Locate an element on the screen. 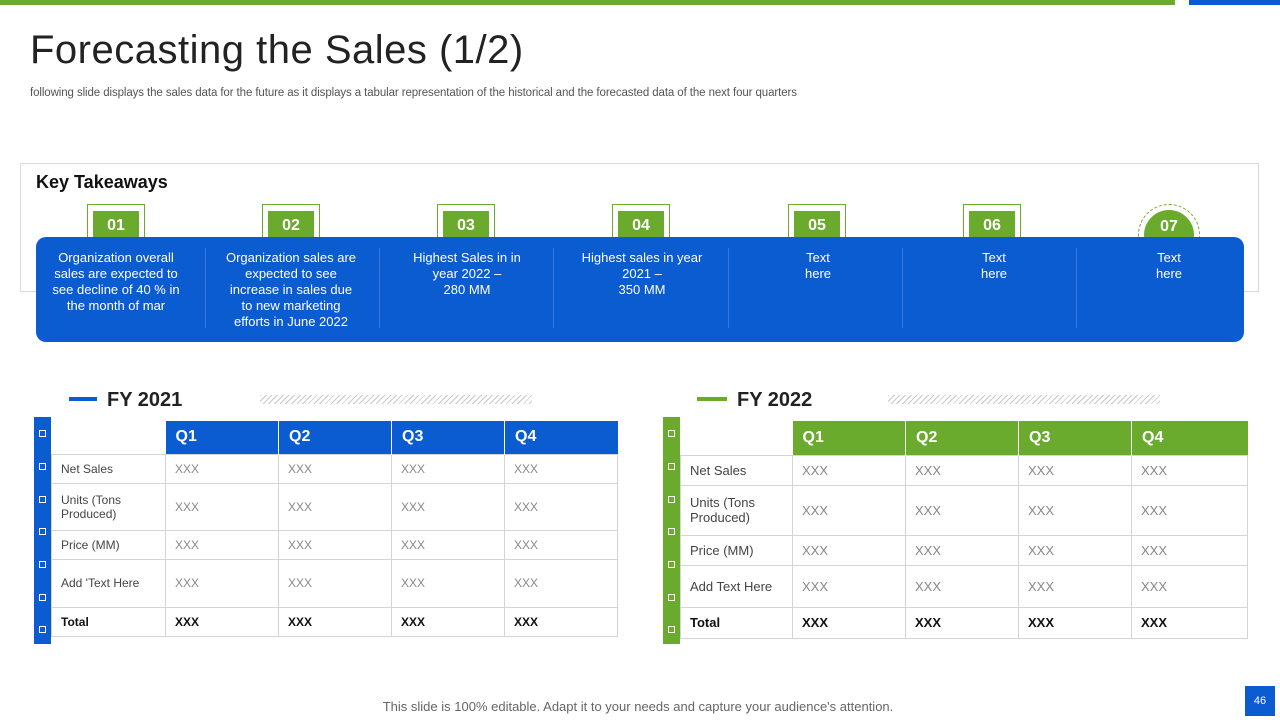 The height and width of the screenshot is (720, 1280). table-row: Price (MM) XXX XXX XXX XXX is located at coordinates (334, 544).